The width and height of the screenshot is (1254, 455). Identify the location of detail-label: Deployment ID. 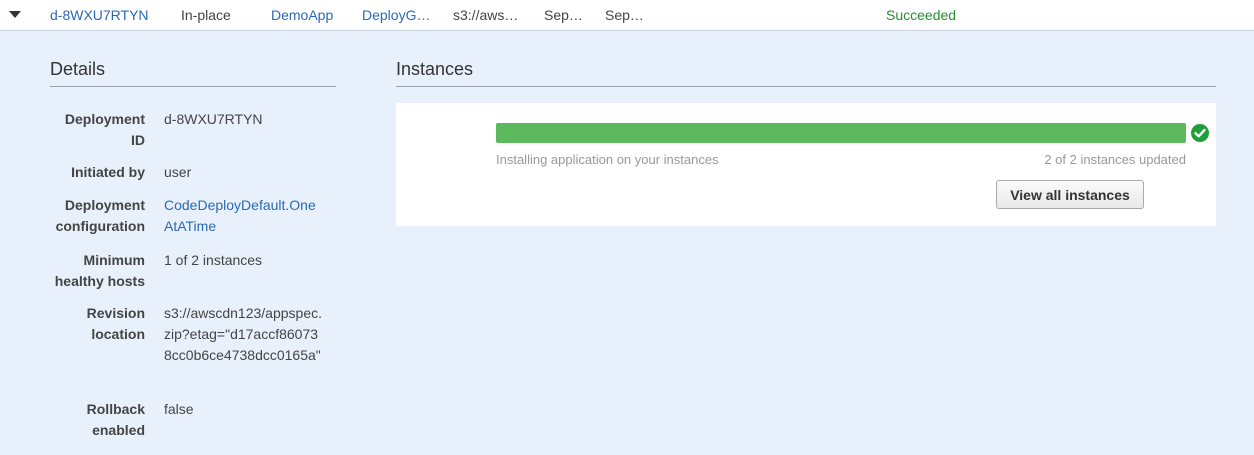
(104, 129).